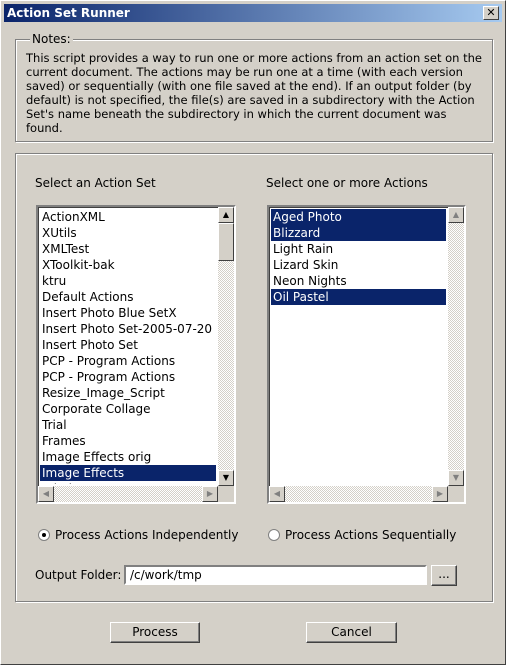 Image resolution: width=506 pixels, height=665 pixels. I want to click on process-button: Process, so click(155, 632).